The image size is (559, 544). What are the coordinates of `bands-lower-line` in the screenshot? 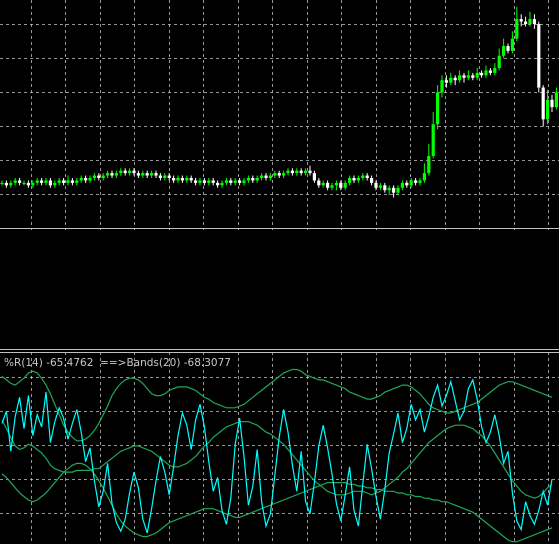 It's located at (277, 502).